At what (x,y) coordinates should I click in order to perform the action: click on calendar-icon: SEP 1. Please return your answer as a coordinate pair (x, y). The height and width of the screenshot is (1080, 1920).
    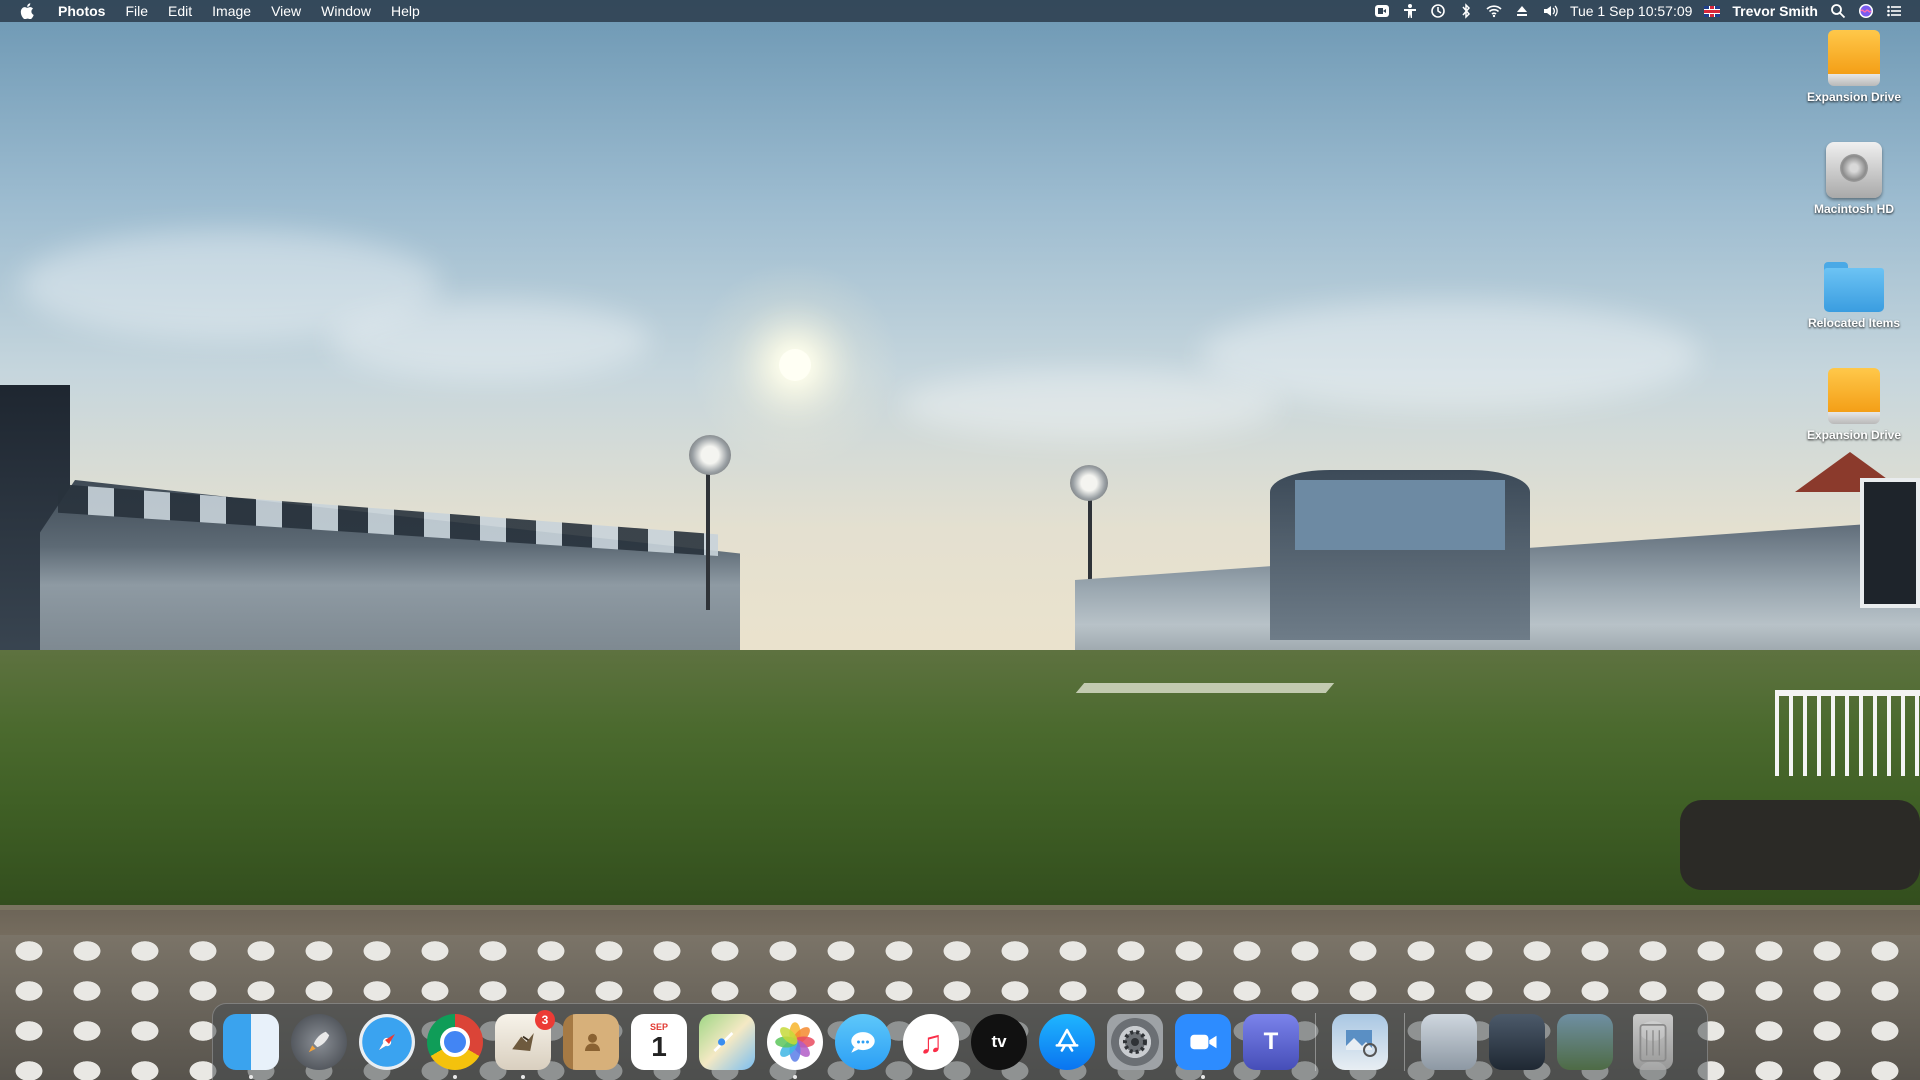
    Looking at the image, I should click on (659, 1042).